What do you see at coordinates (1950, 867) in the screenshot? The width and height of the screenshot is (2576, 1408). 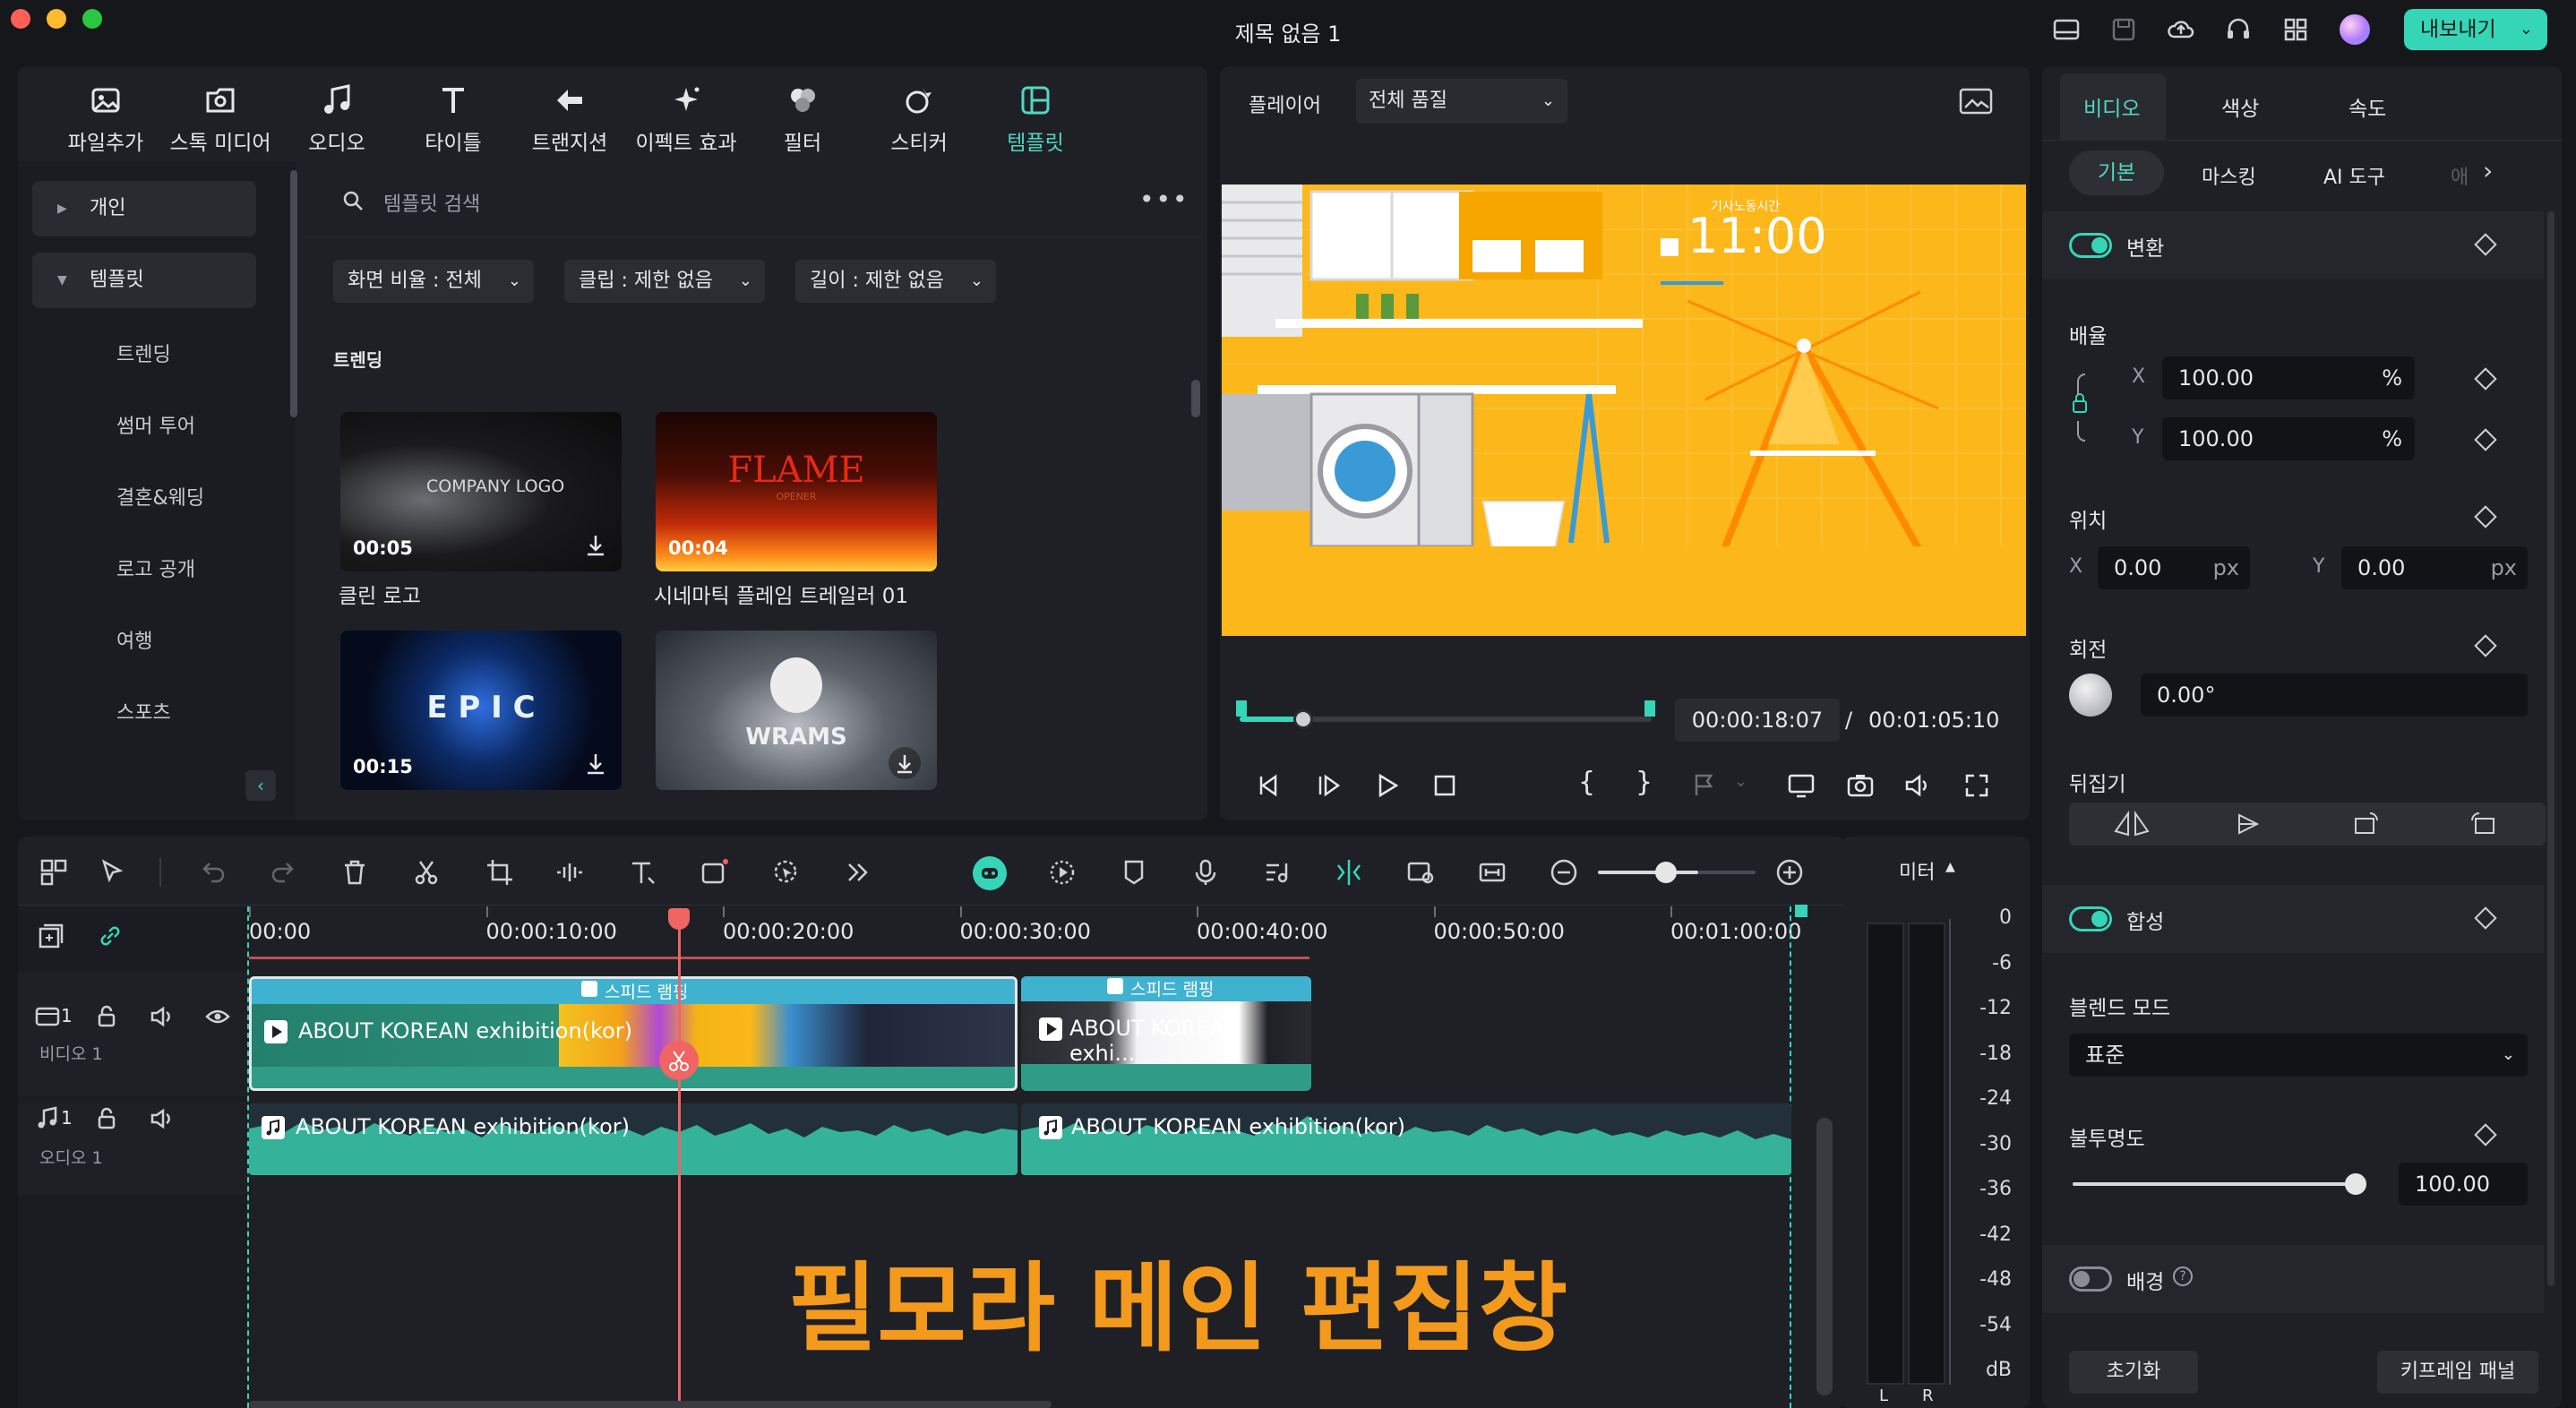 I see `caret-up-icon: ▲` at bounding box center [1950, 867].